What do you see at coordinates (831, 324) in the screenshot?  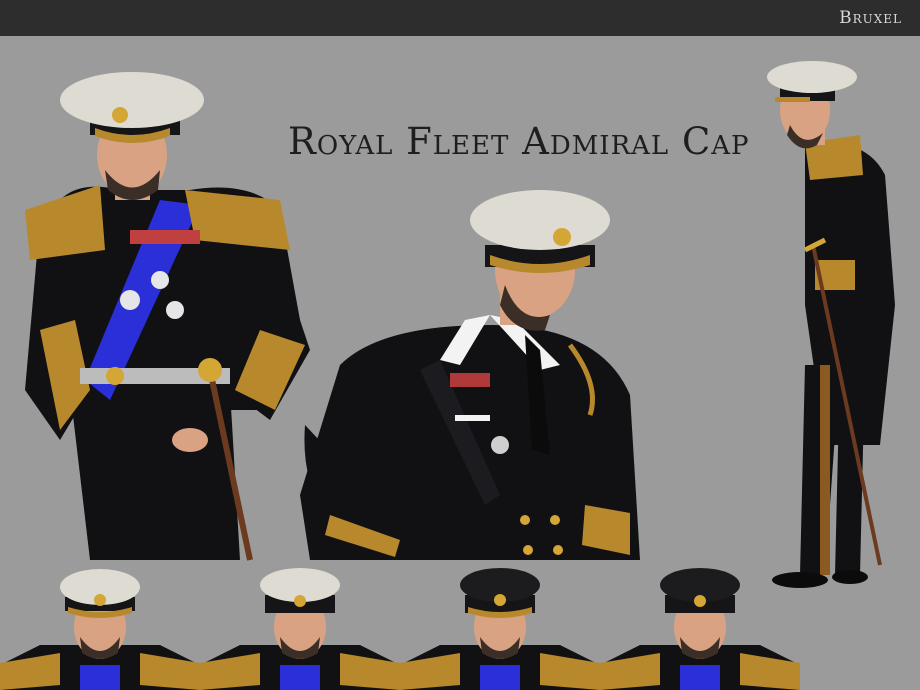 I see `admiral-figure-profile` at bounding box center [831, 324].